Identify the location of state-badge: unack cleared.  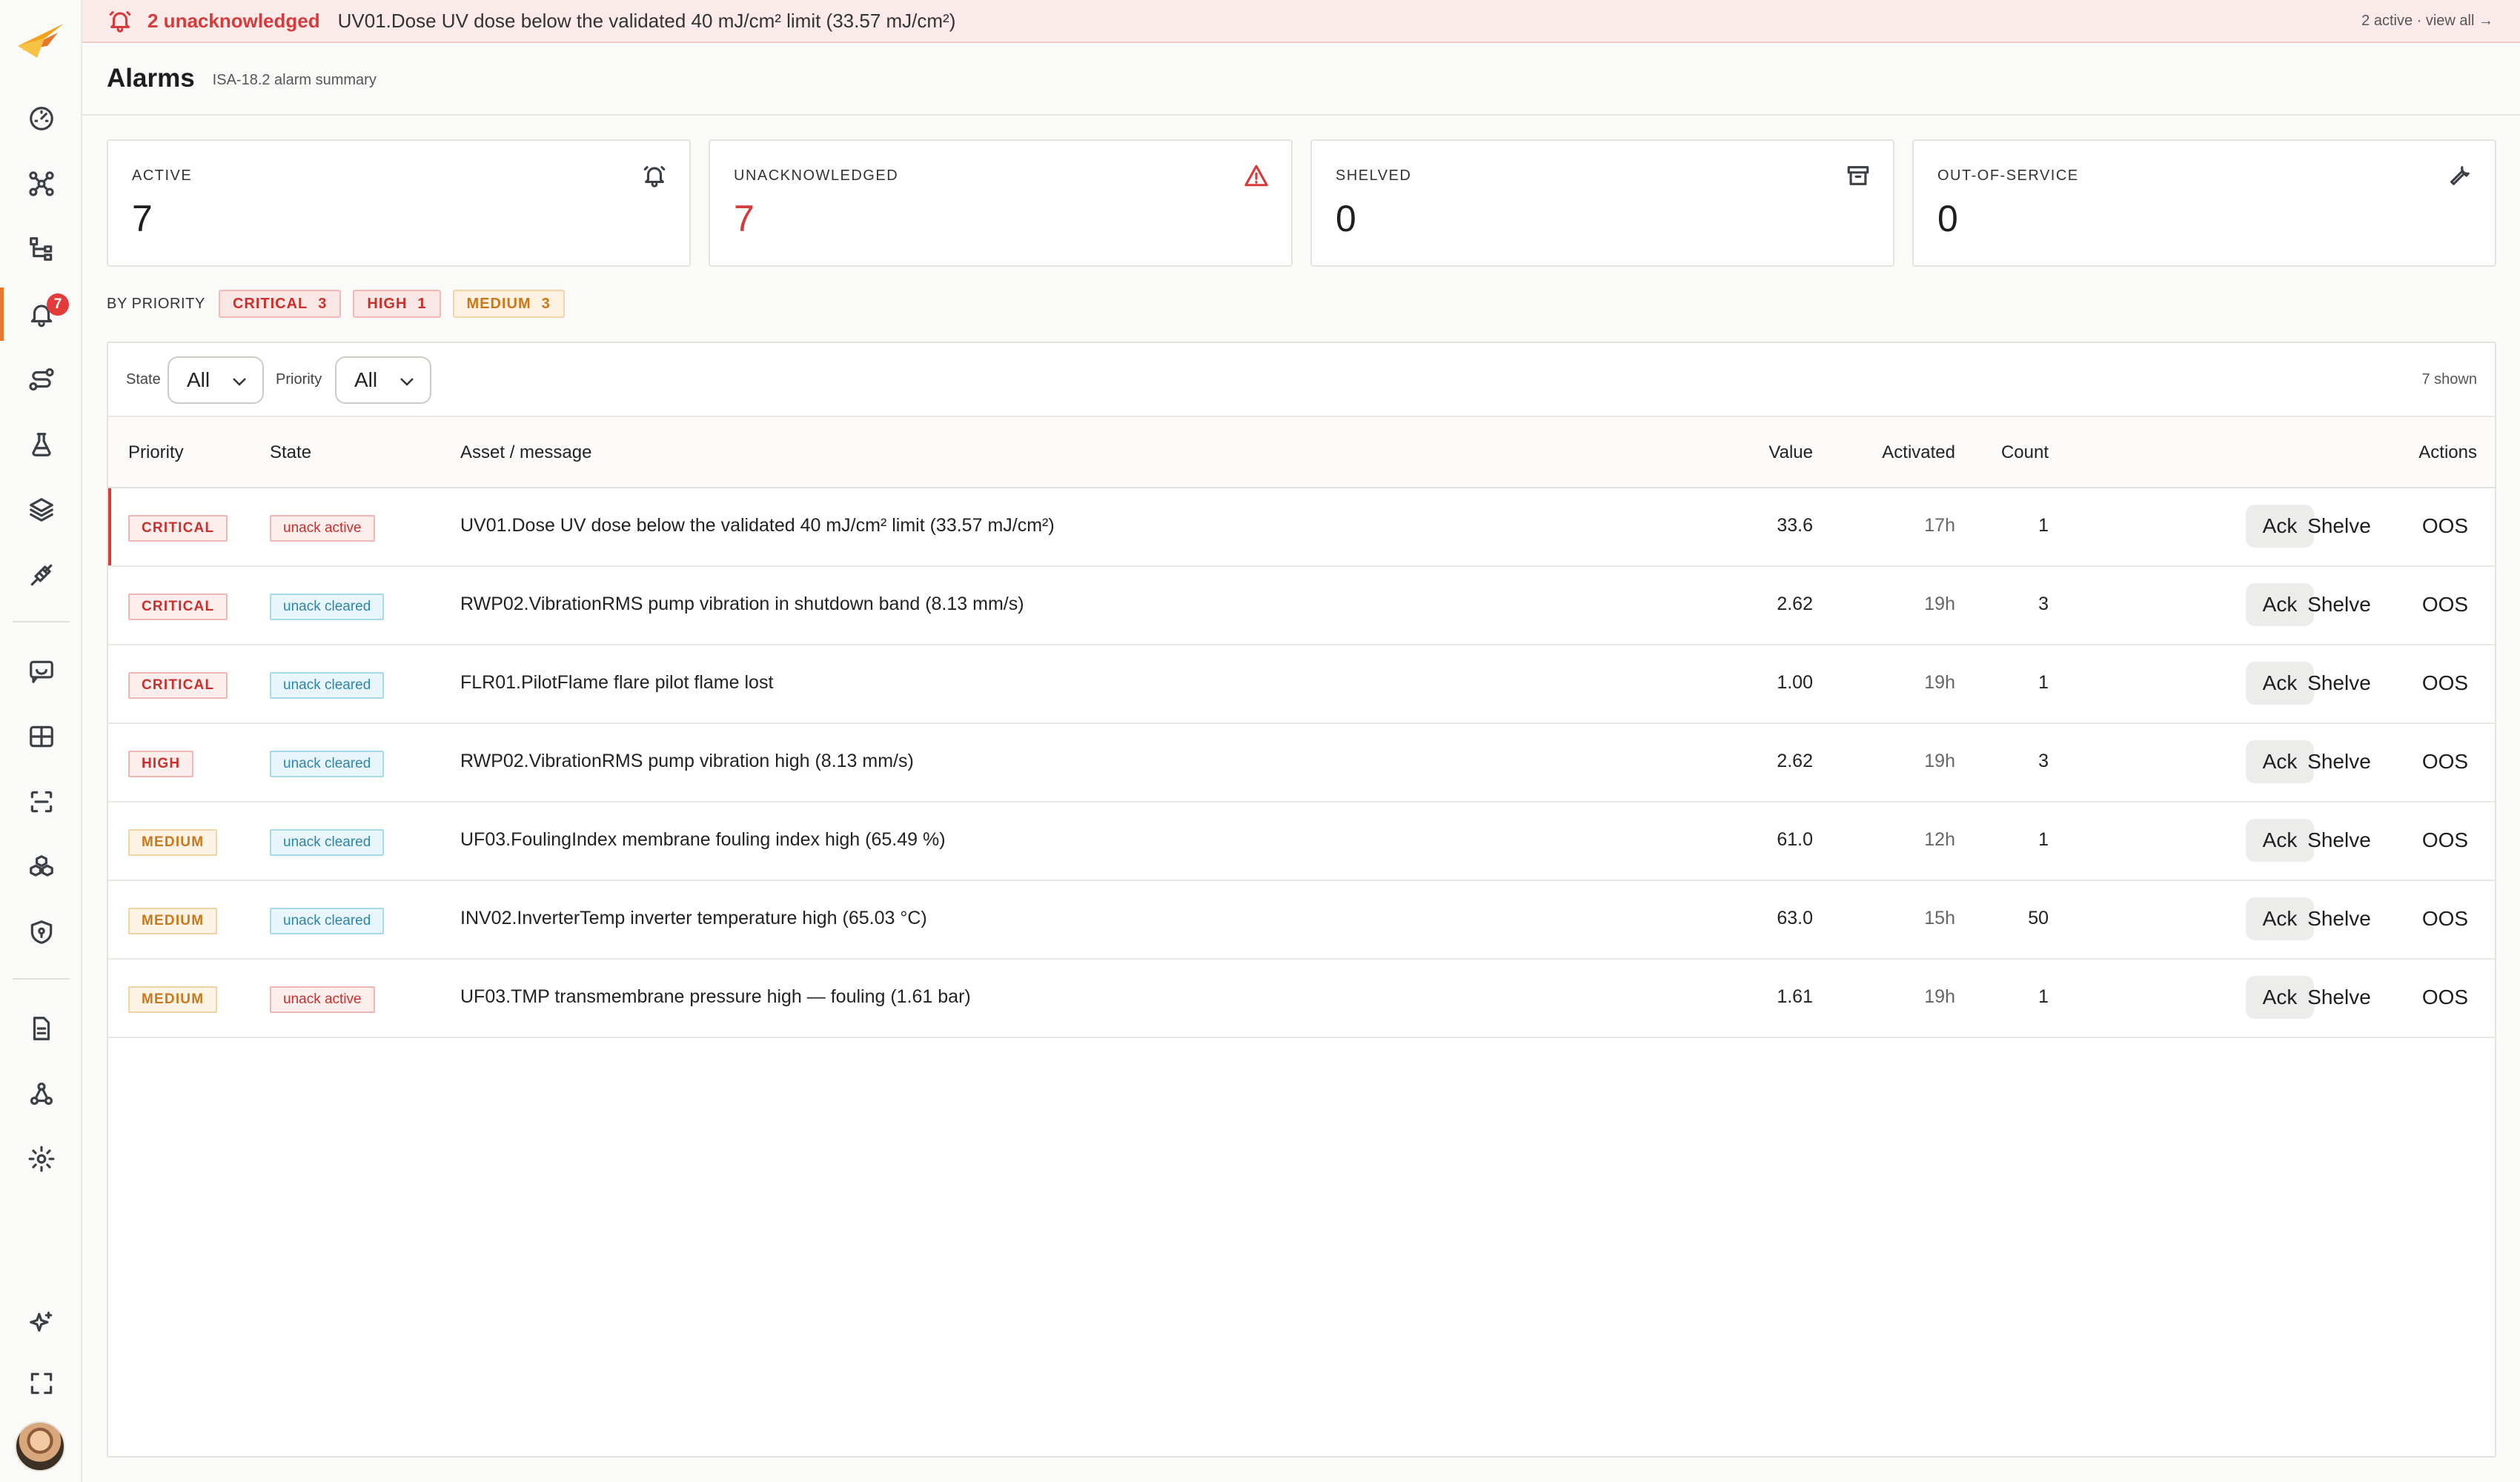
(328, 843).